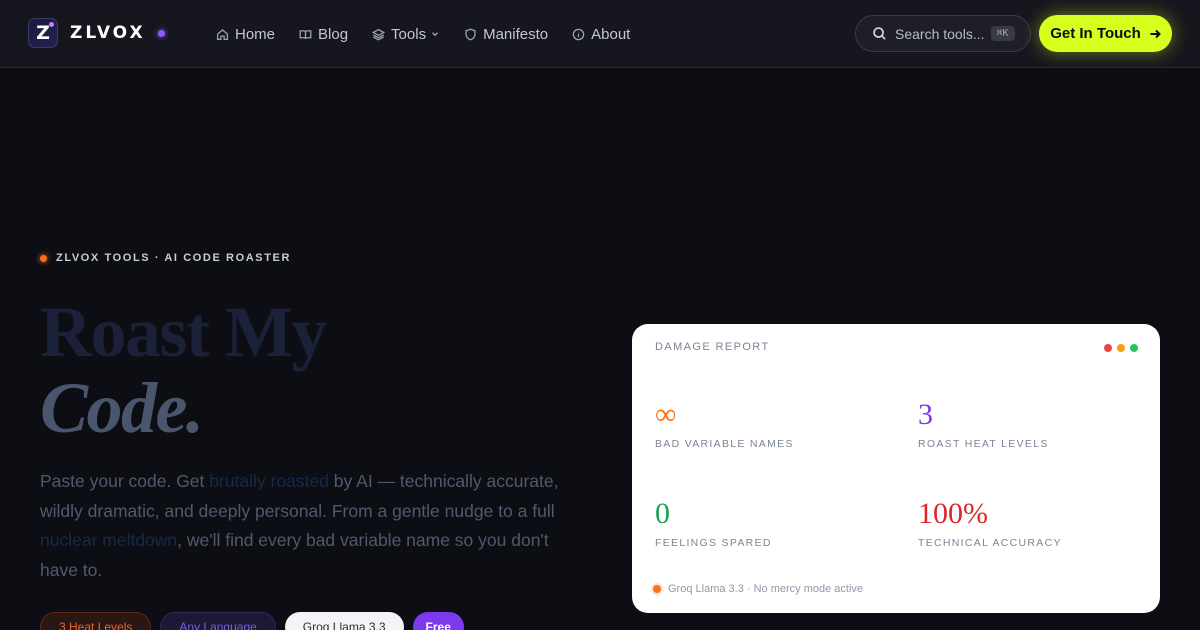 This screenshot has height=630, width=1200. What do you see at coordinates (125, 481) in the screenshot?
I see `desc-text-1: Paste your code. Get` at bounding box center [125, 481].